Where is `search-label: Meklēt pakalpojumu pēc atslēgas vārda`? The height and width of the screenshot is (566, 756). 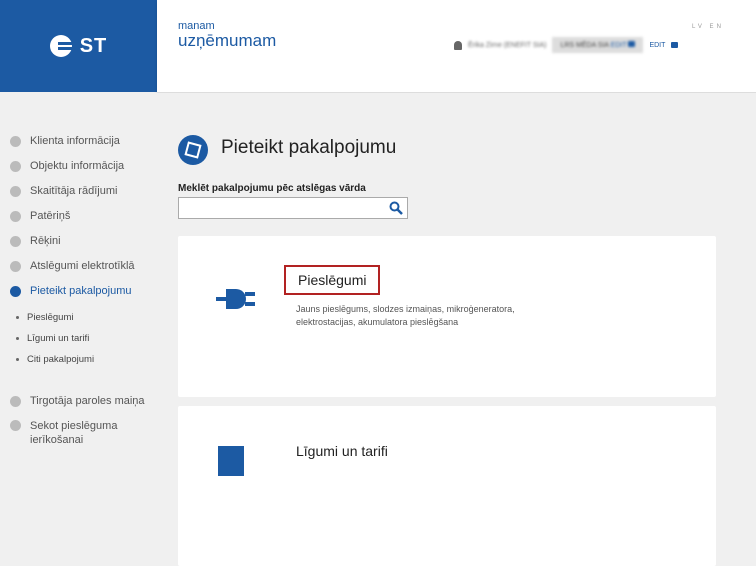 search-label: Meklēt pakalpojumu pēc atslēgas vārda is located at coordinates (272, 188).